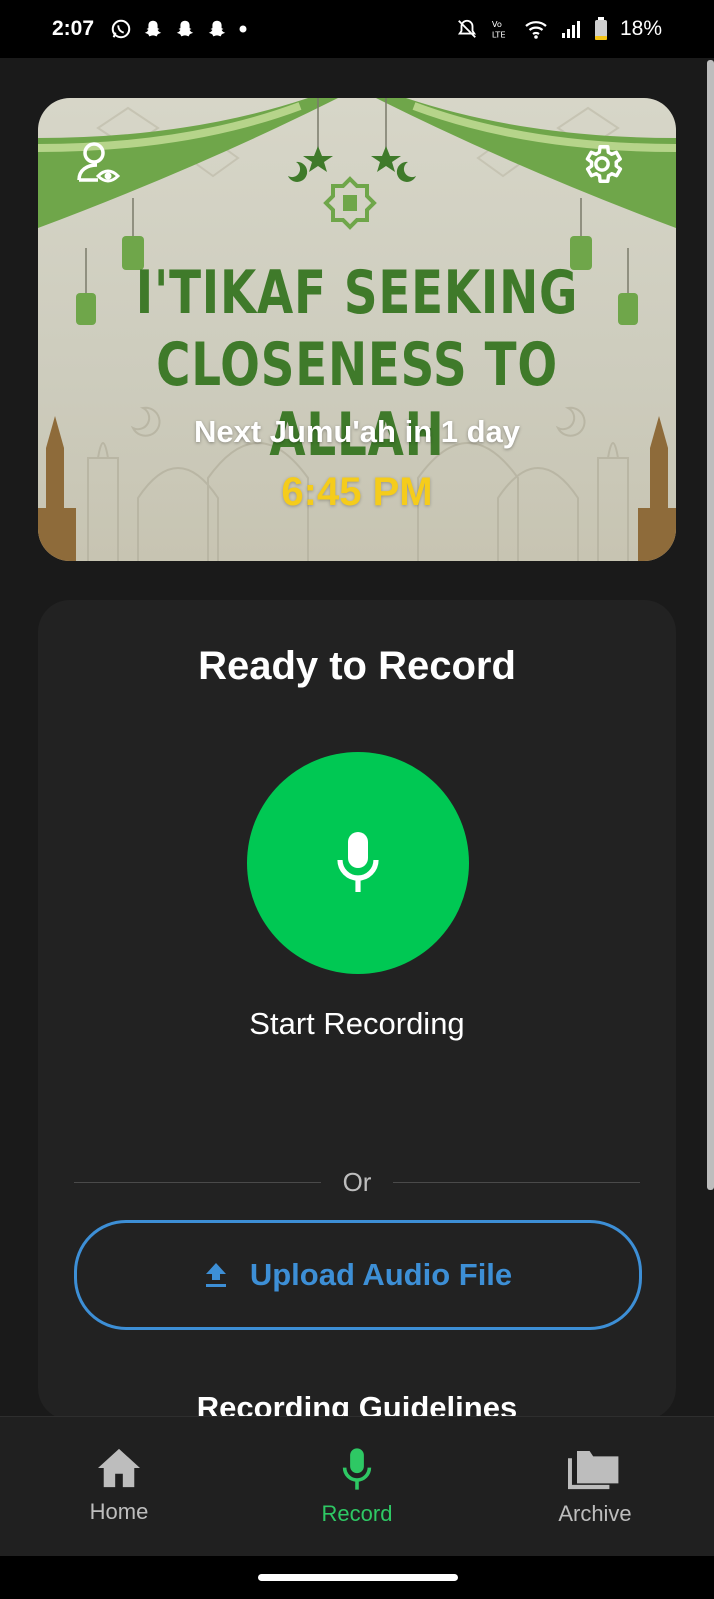 The width and height of the screenshot is (714, 1599). I want to click on volte-icon: Vo LTE, so click(501, 29).